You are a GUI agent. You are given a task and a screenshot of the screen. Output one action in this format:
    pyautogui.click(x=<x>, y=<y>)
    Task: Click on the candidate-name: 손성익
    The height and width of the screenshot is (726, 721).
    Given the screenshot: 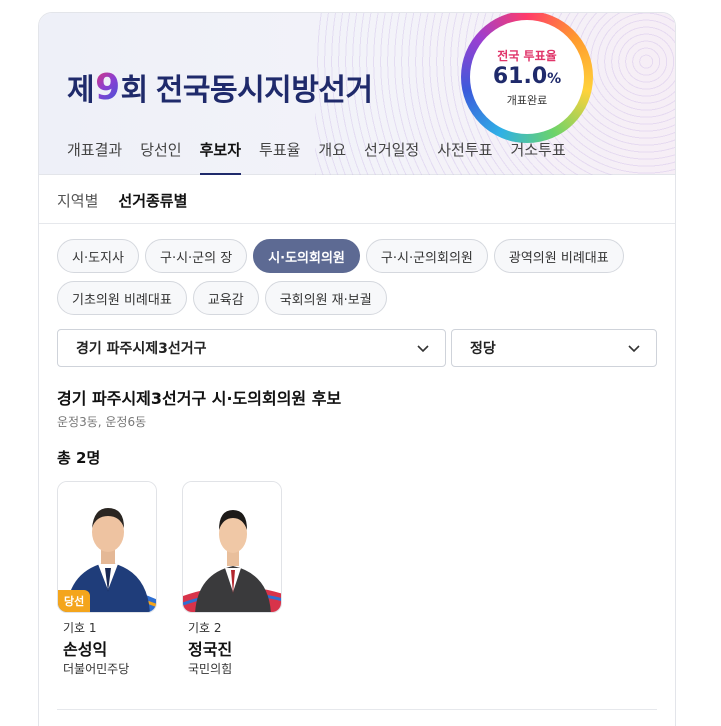 What is the action you would take?
    pyautogui.click(x=85, y=649)
    